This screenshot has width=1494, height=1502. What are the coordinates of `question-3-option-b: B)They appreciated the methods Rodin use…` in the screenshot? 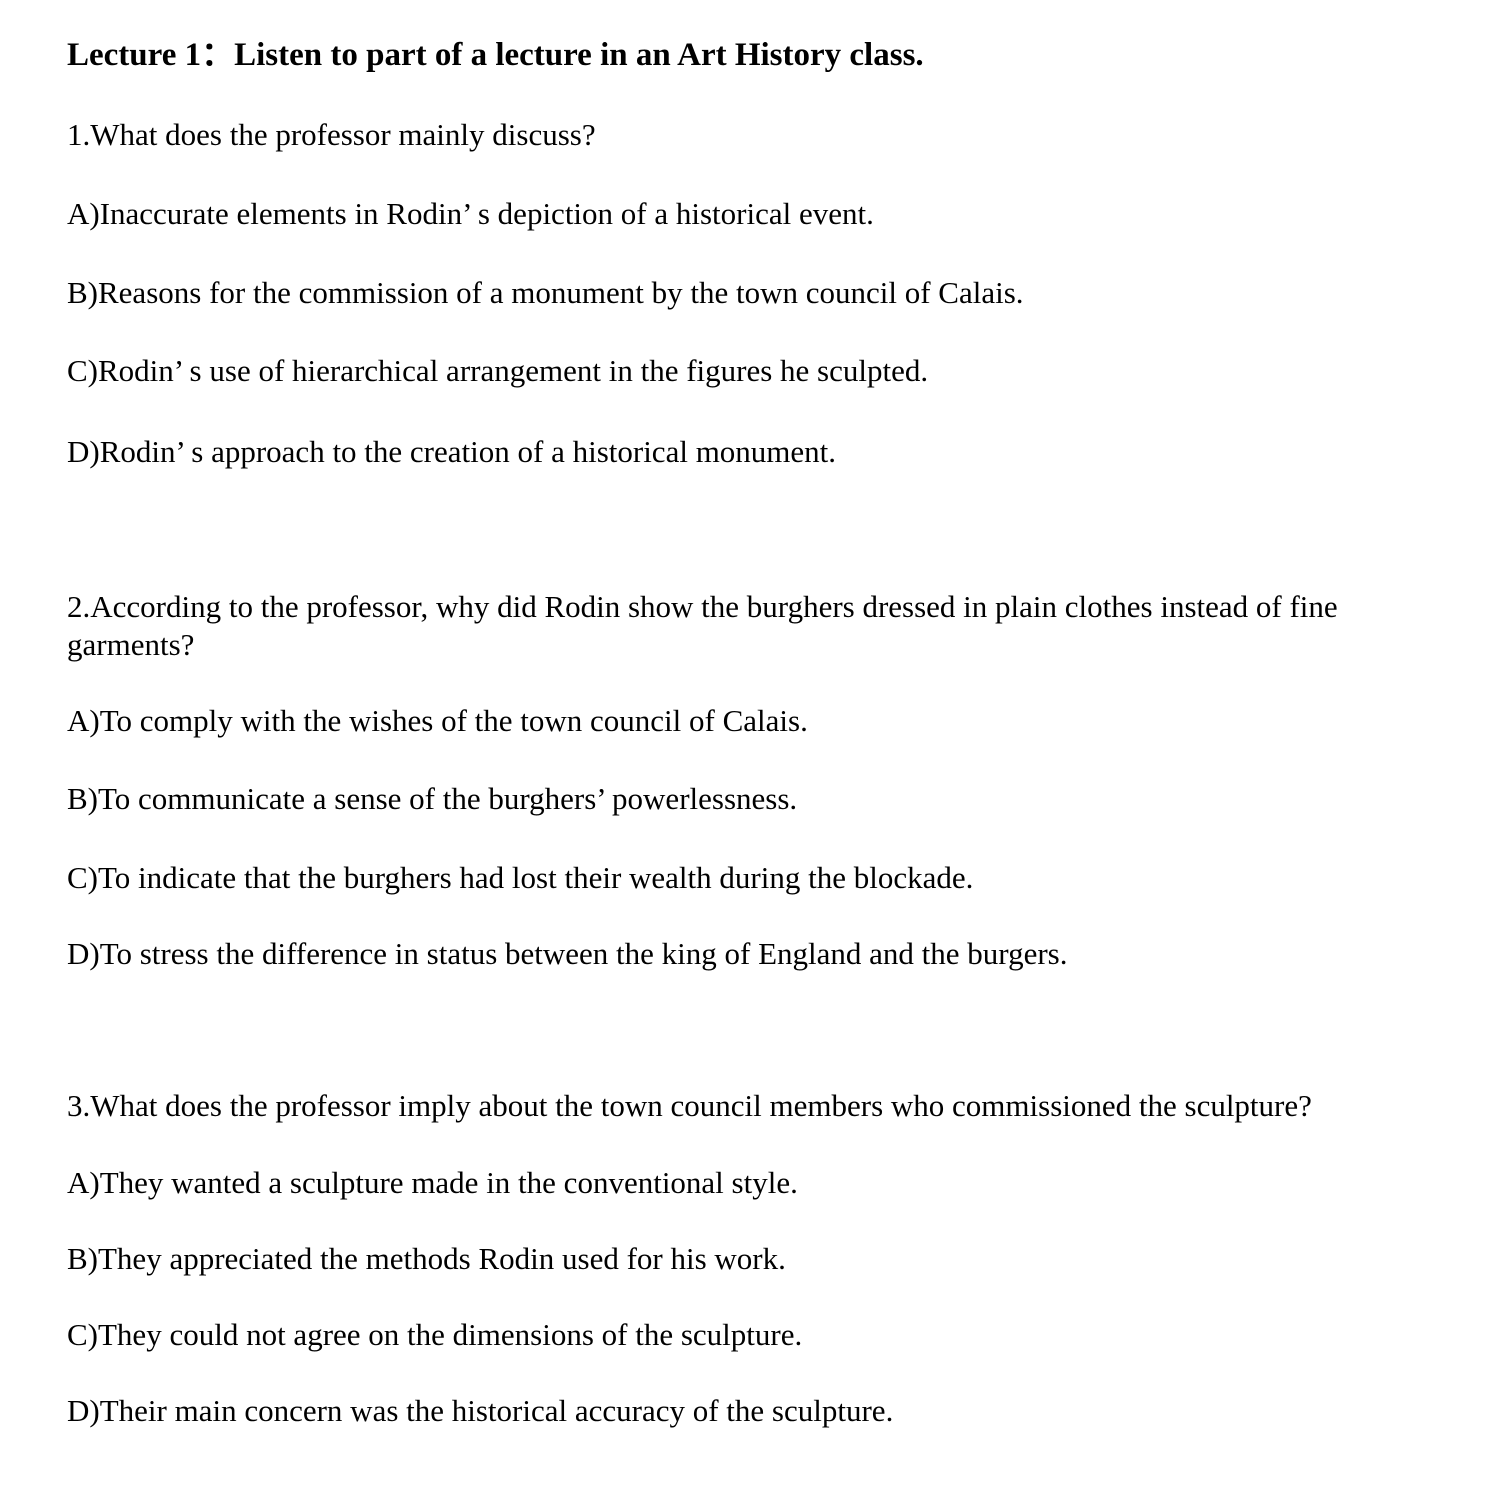 It's located at (426, 1258).